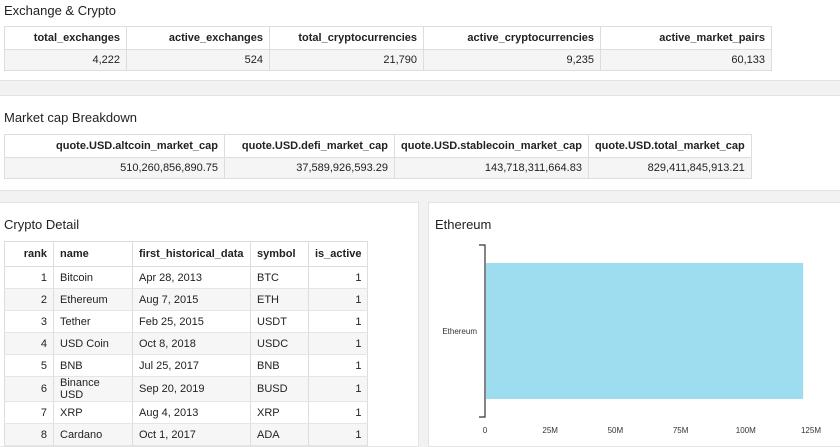  What do you see at coordinates (279, 277) in the screenshot?
I see `cell-symbol: BTC` at bounding box center [279, 277].